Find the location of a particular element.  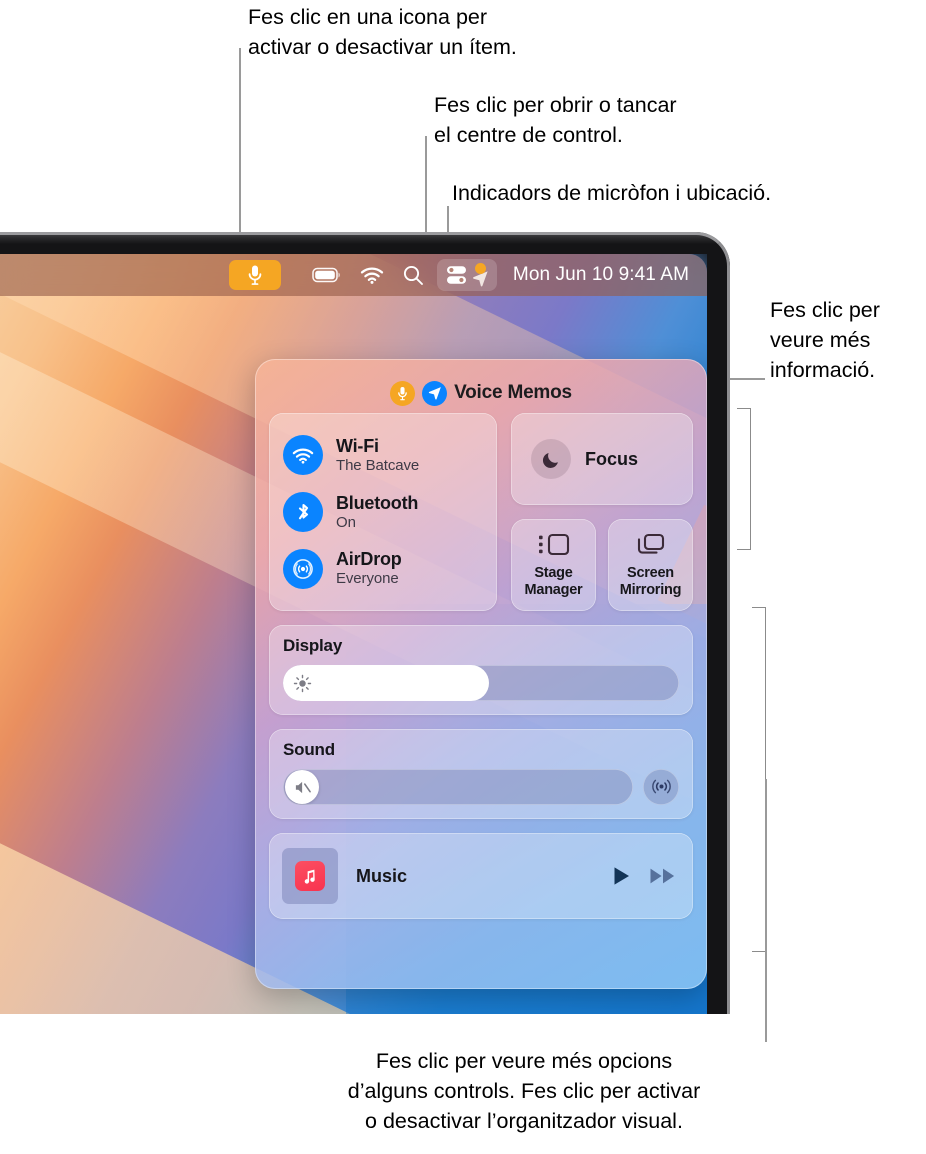

wifi-status-item is located at coordinates (372, 275).